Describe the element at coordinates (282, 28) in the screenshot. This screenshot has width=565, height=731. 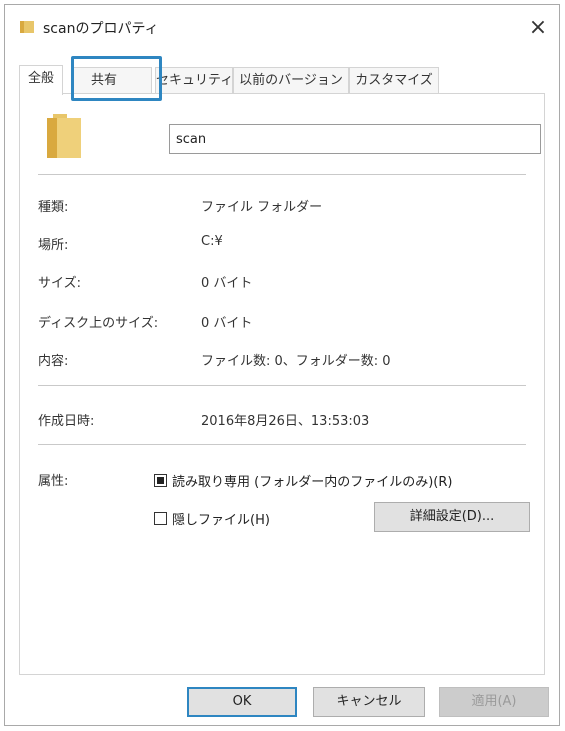
I see `title-bar: scanのプロパティ ×` at that location.